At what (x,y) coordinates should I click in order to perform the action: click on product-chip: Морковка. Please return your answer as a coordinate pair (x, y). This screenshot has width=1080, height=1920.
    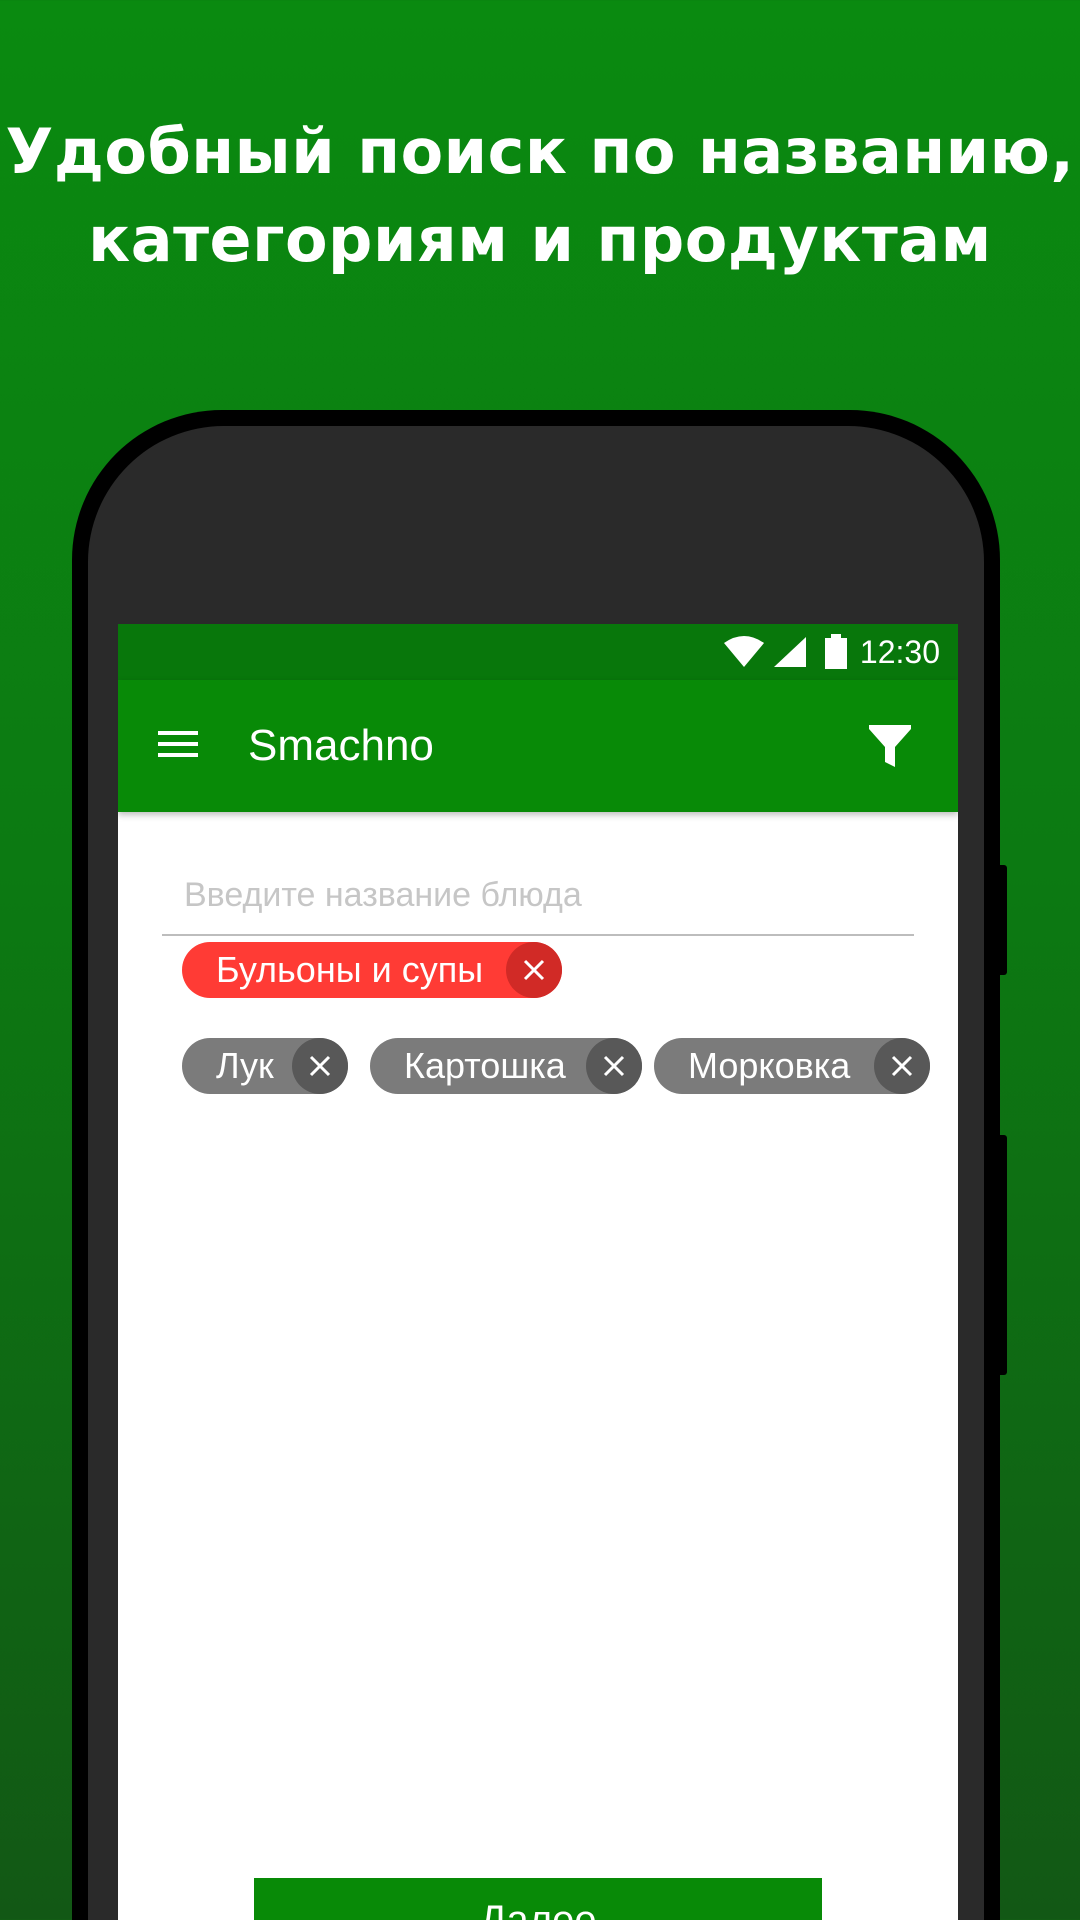
    Looking at the image, I should click on (792, 1066).